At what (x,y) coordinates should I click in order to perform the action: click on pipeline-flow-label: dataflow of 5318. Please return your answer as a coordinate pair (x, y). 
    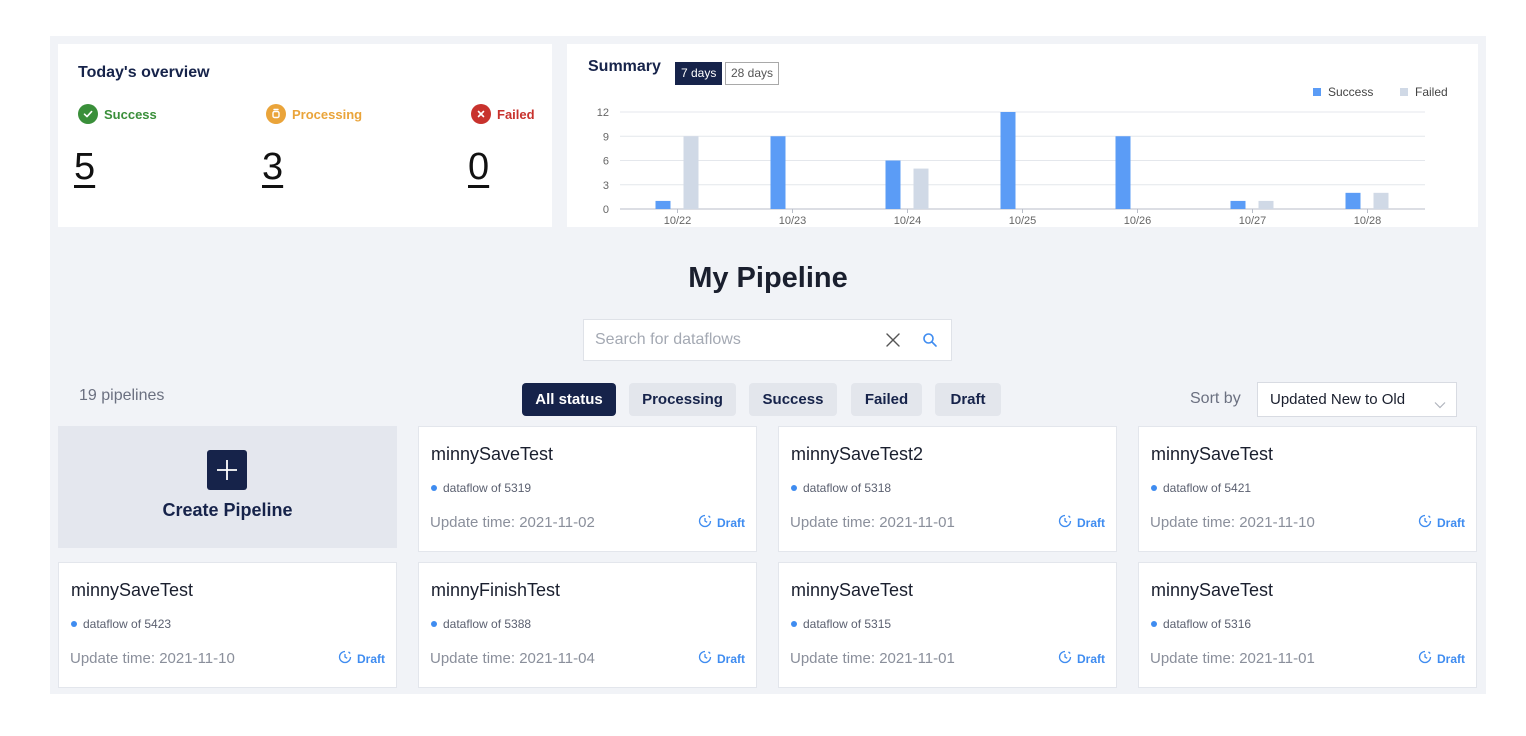
    Looking at the image, I should click on (847, 488).